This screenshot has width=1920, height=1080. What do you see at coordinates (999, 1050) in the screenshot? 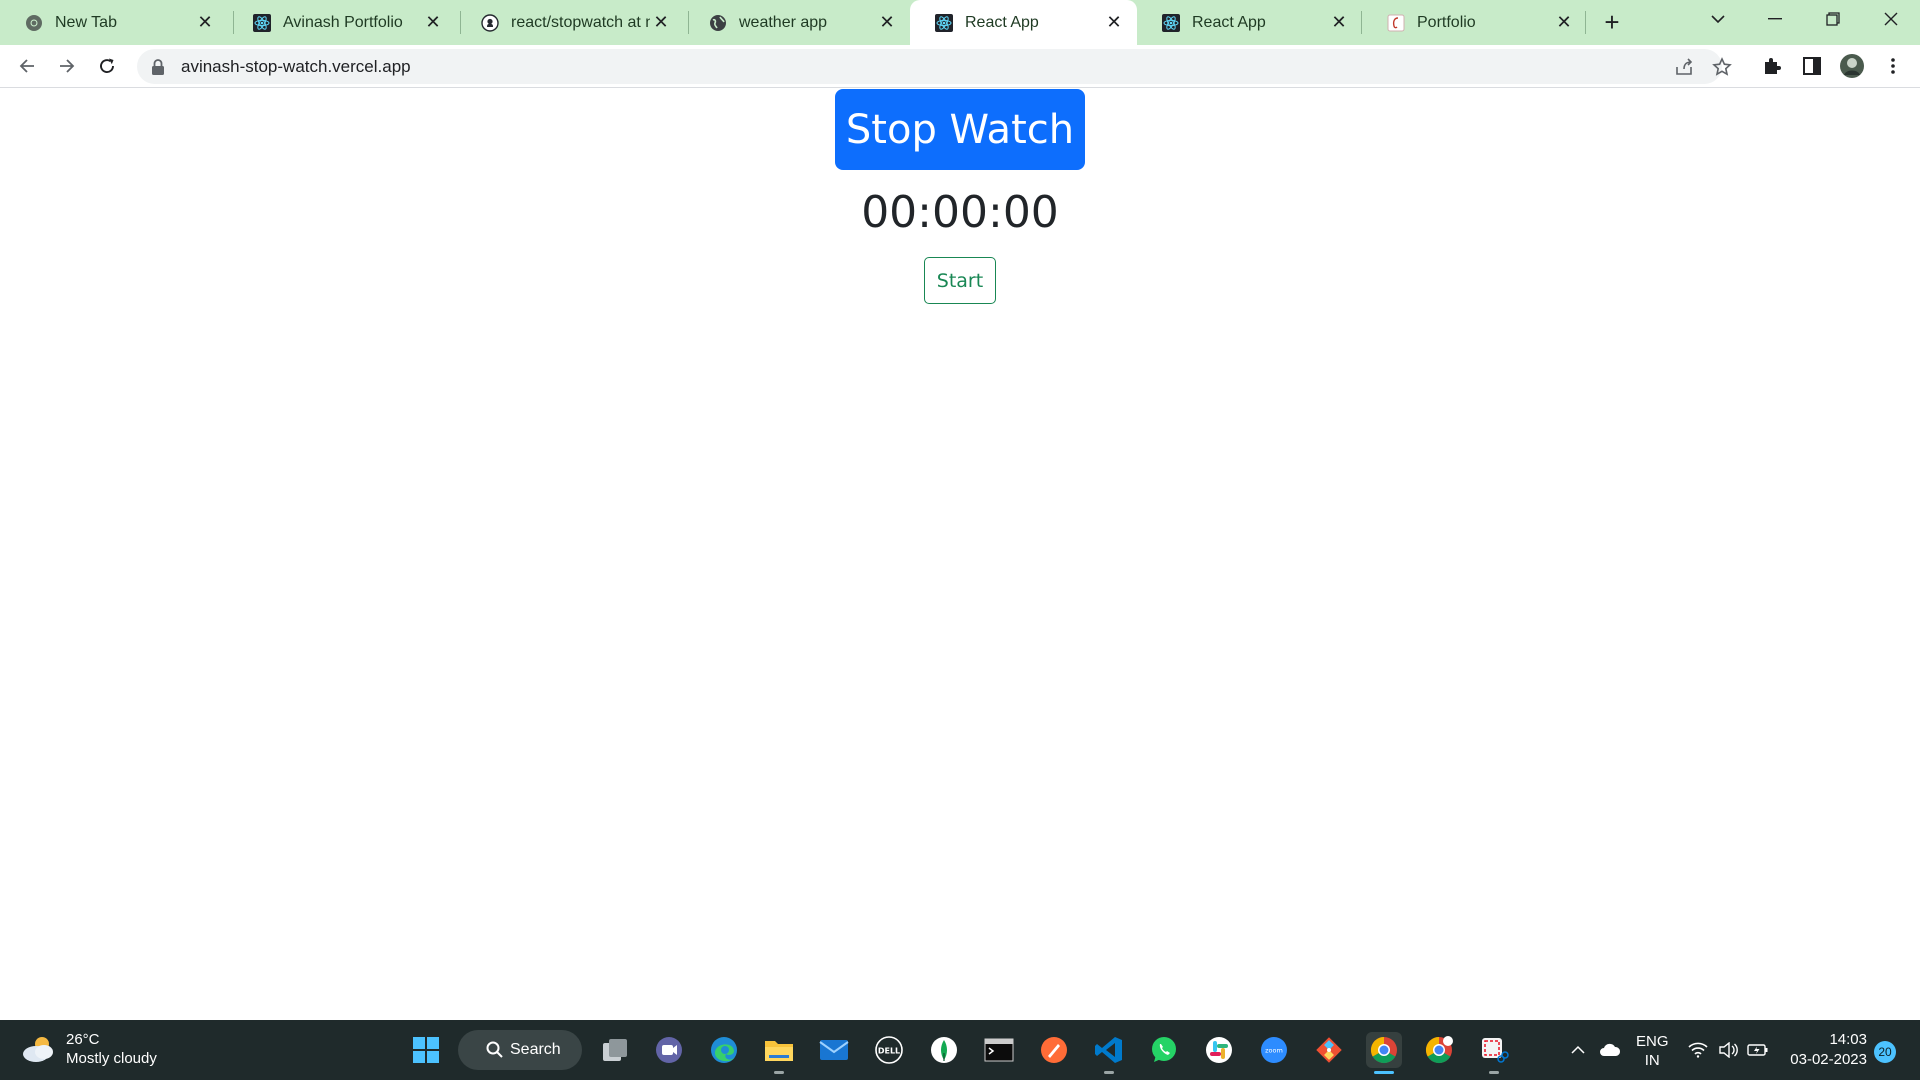
I see `terminal-button` at bounding box center [999, 1050].